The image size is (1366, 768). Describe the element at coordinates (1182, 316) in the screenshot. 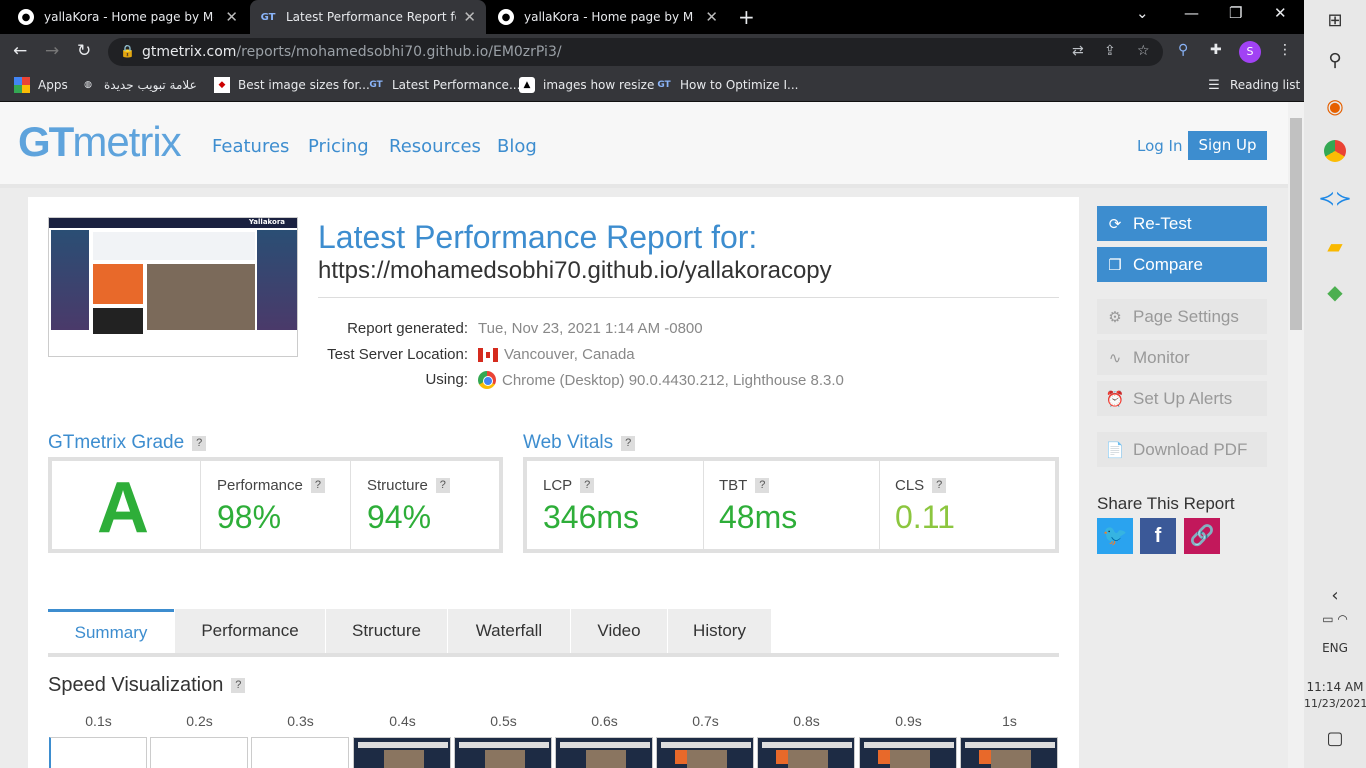

I see `page-settings-button: ⚙ Page Settings` at that location.